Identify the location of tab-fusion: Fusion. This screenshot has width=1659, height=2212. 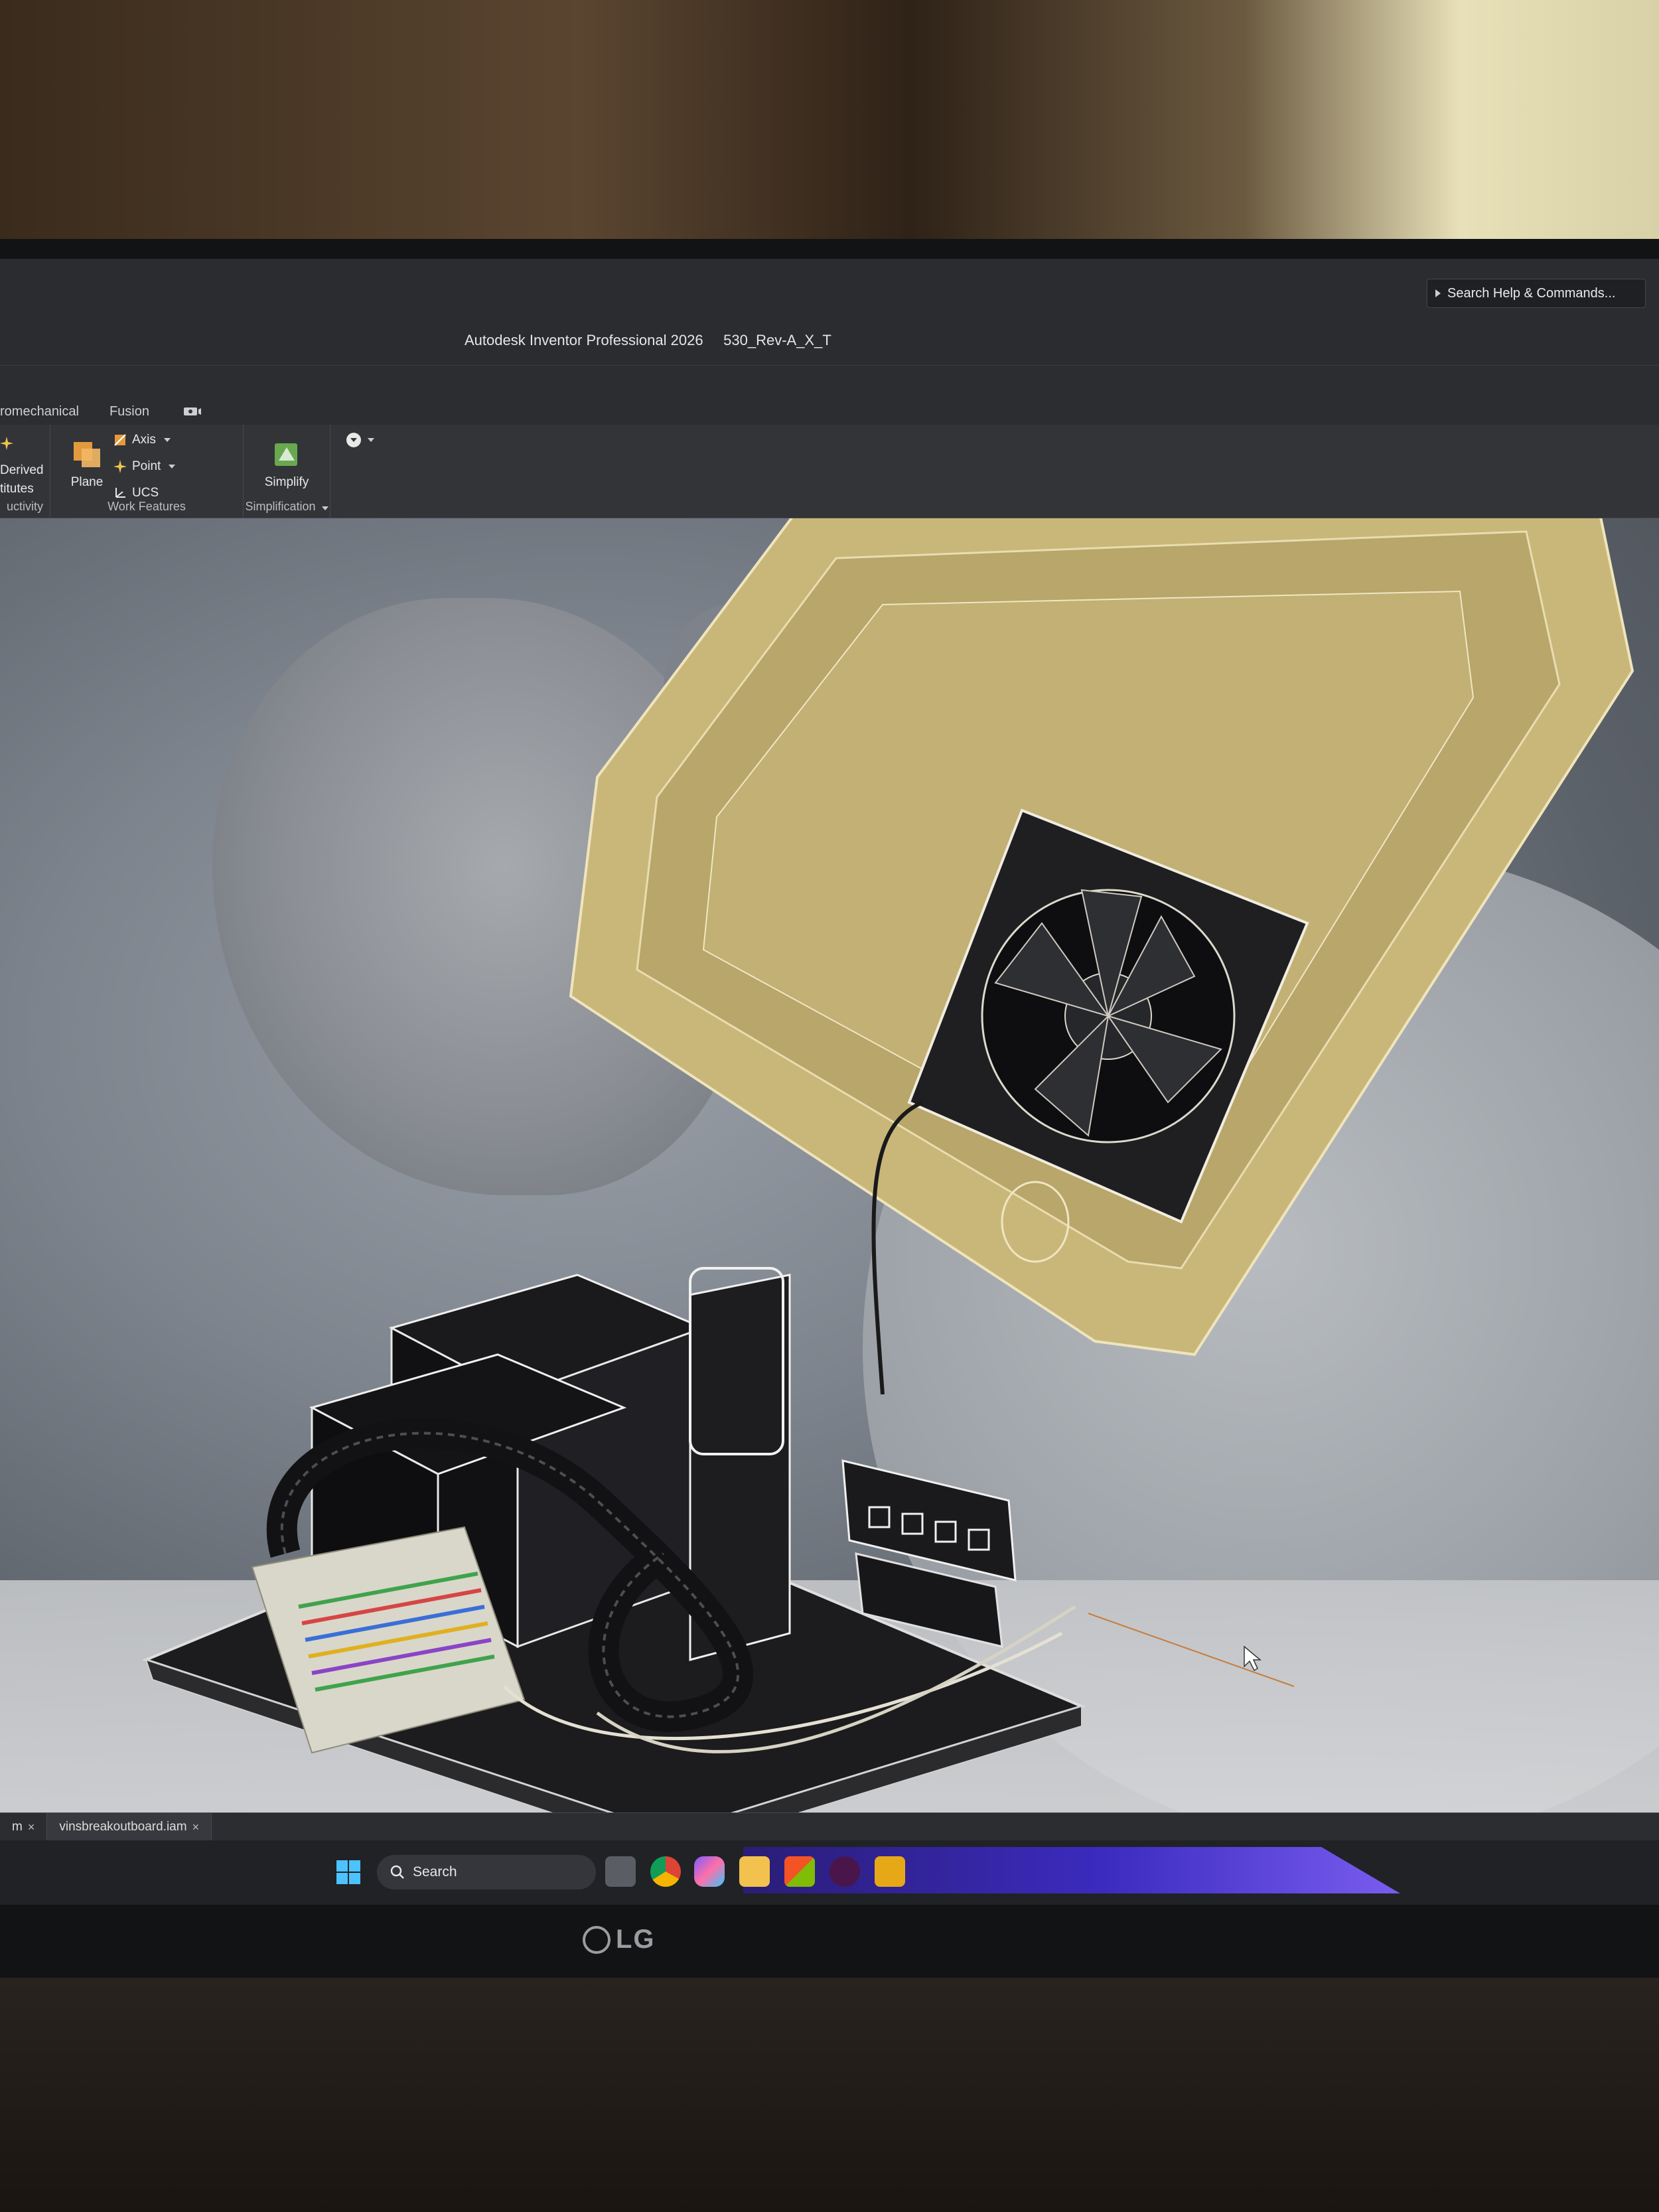
(129, 412).